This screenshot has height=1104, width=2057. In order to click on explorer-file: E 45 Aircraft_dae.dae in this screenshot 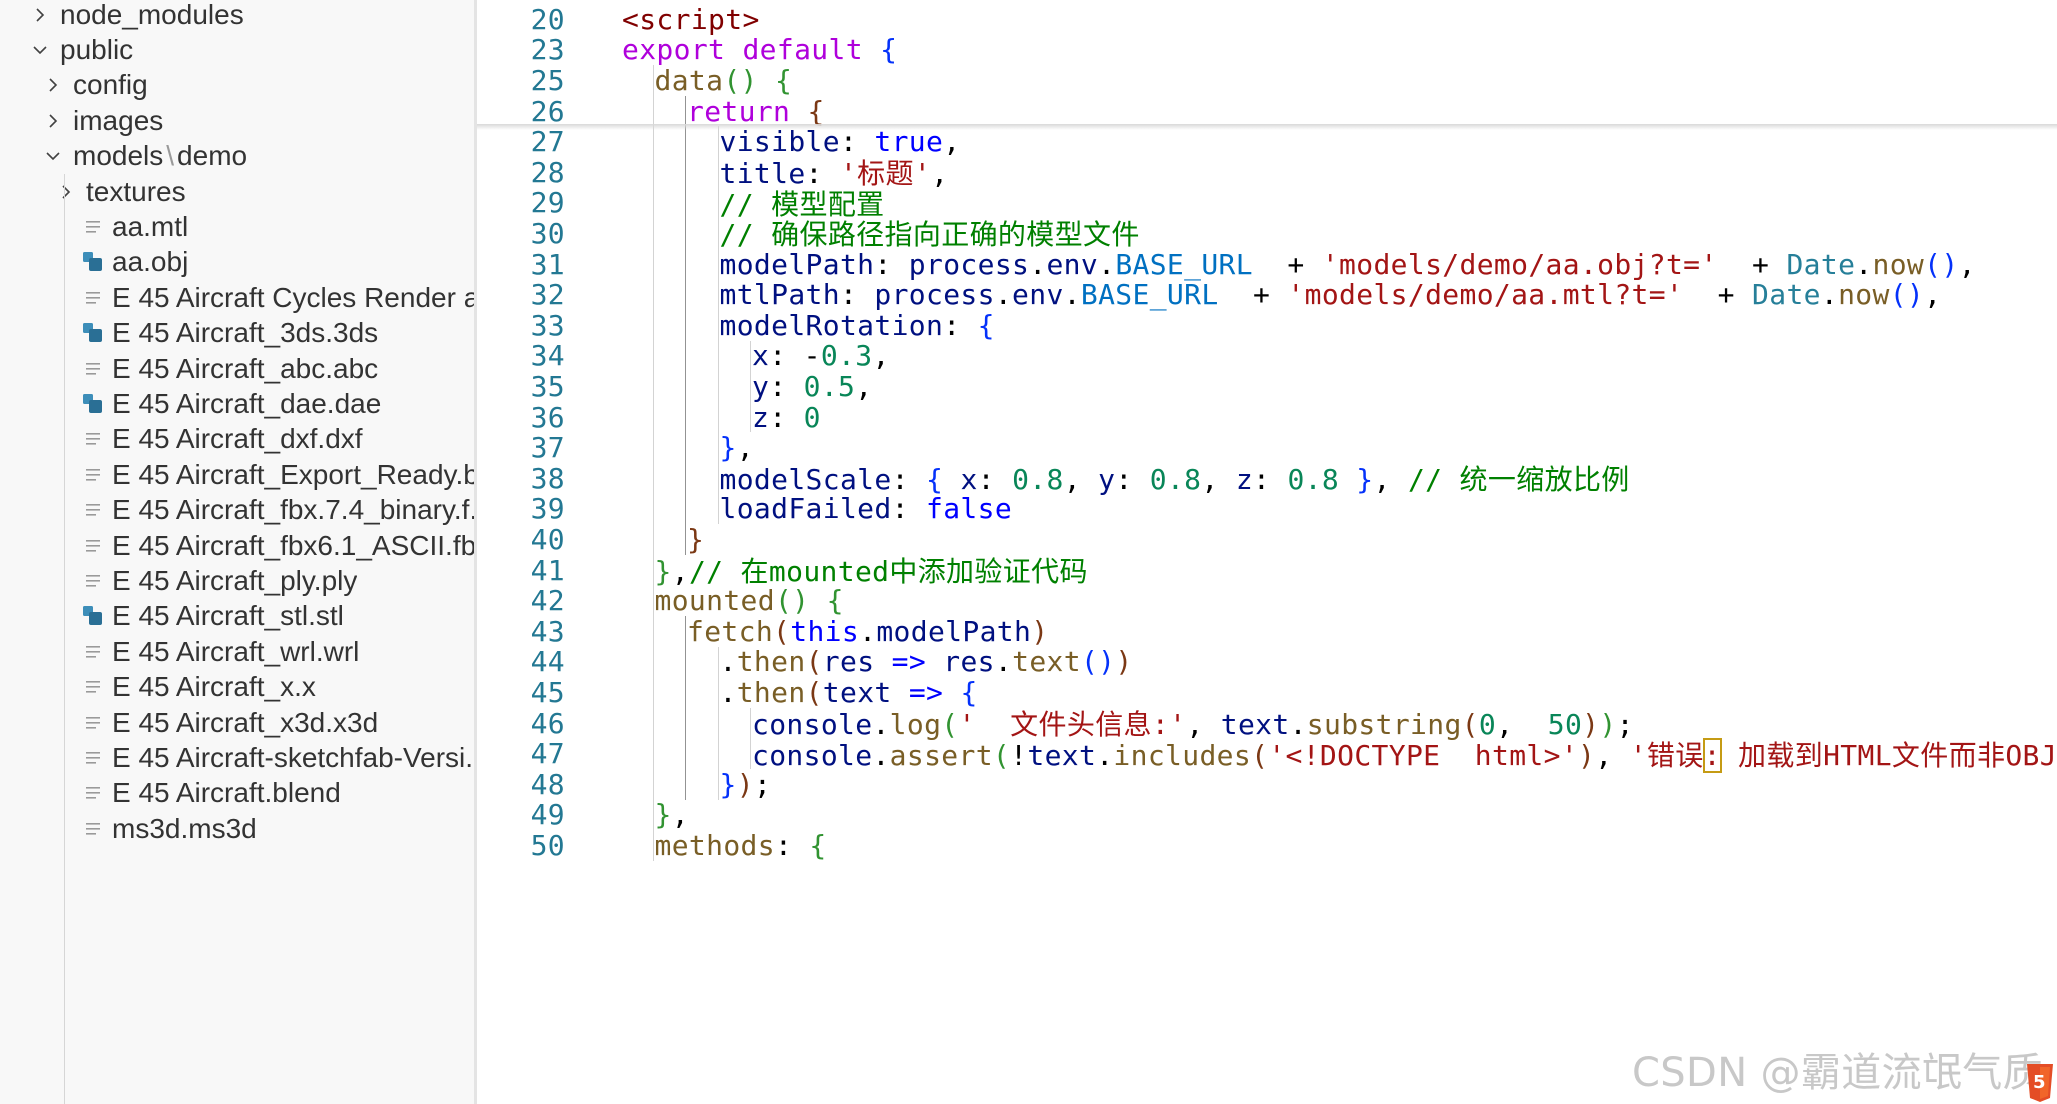, I will do `click(237, 403)`.